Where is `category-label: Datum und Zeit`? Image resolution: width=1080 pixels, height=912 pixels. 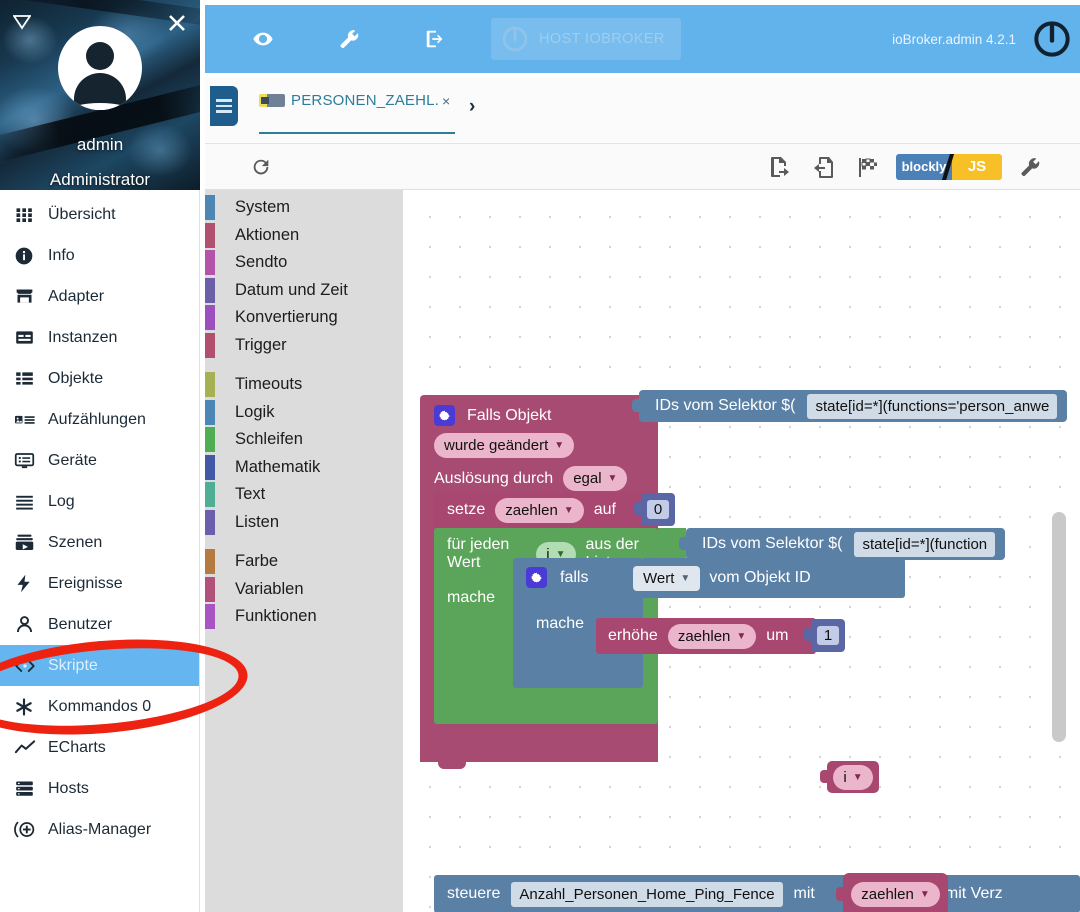
category-label: Datum und Zeit is located at coordinates (291, 289).